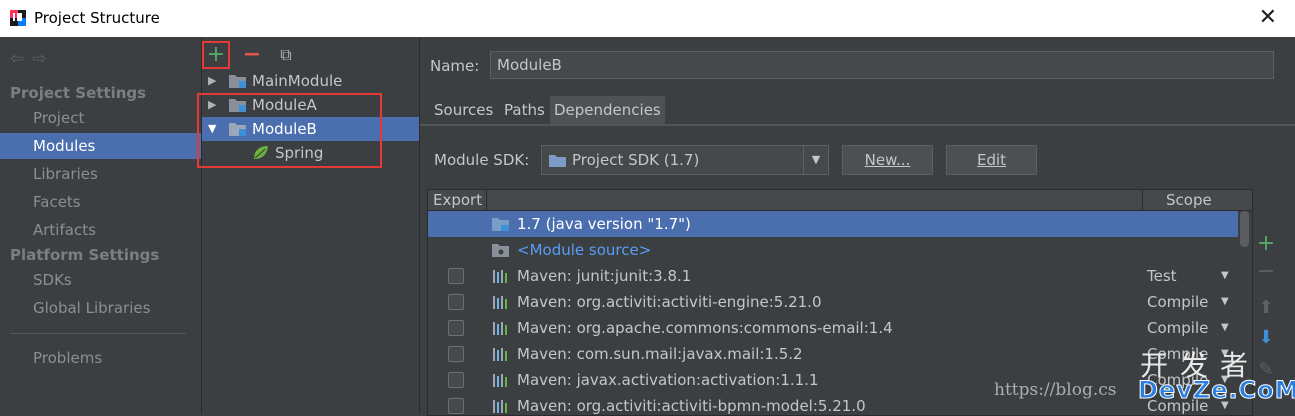 The height and width of the screenshot is (416, 1295). What do you see at coordinates (857, 125) in the screenshot?
I see `tab-underline` at bounding box center [857, 125].